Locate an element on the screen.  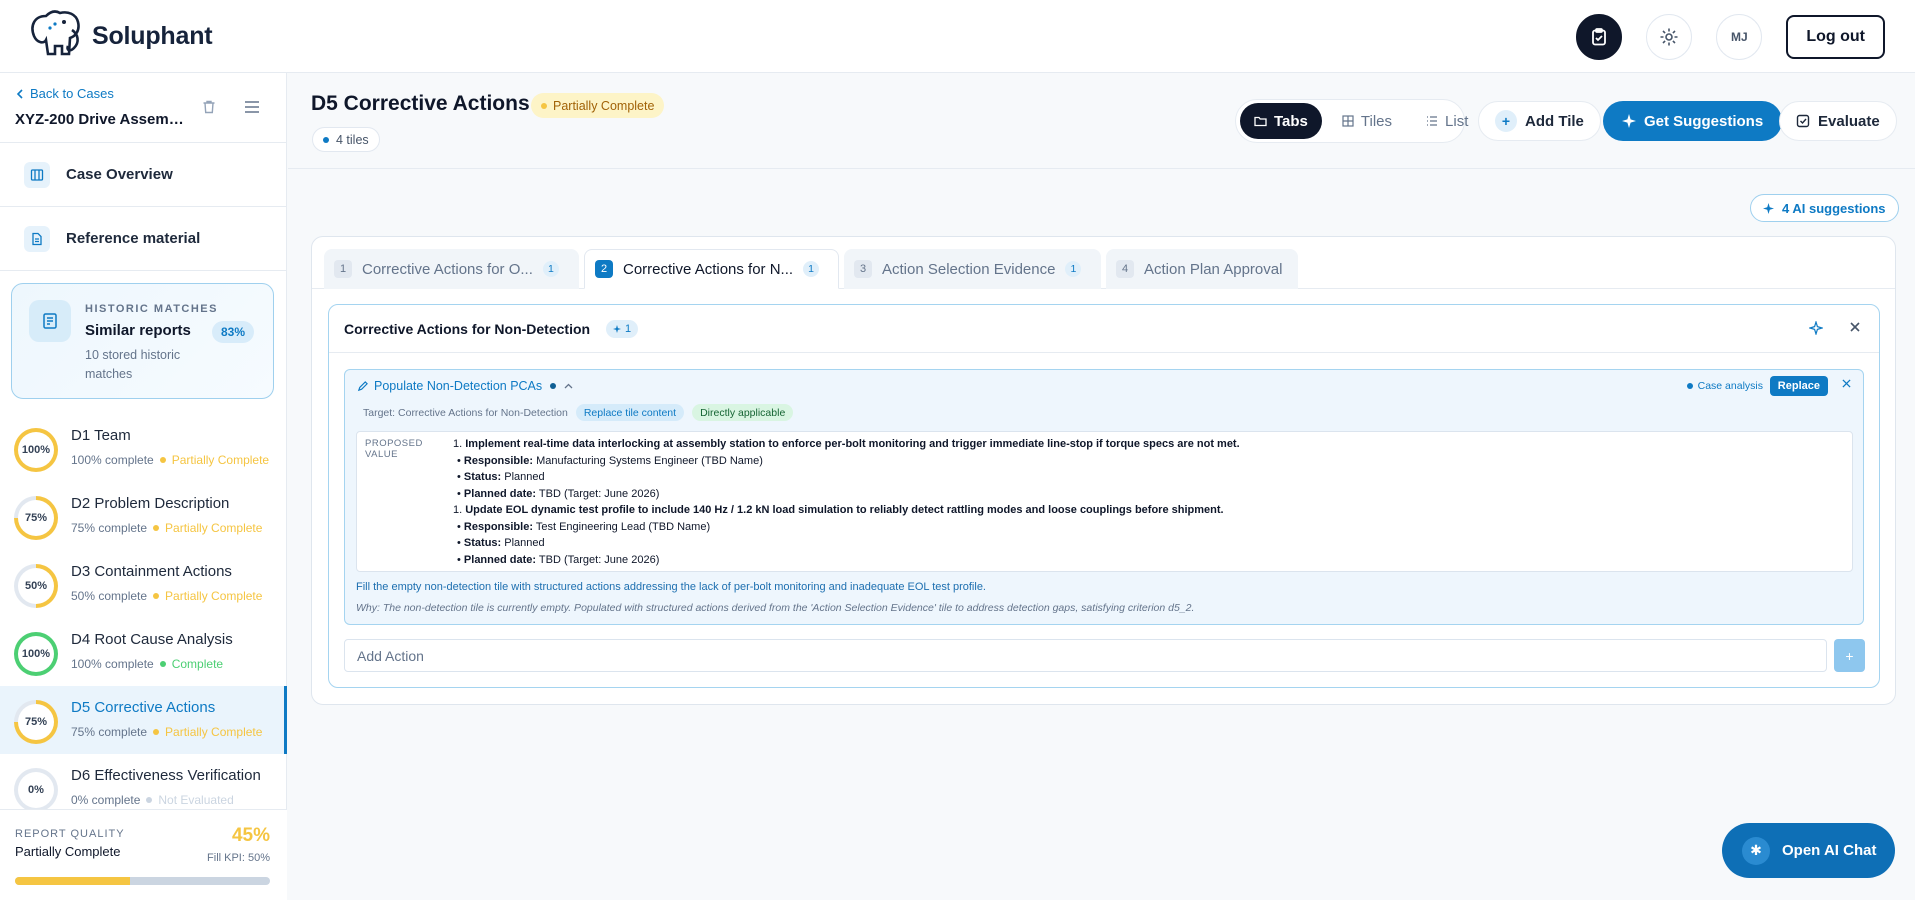
tab-corrective-actions-non-detection: 2 Corrective Actions for N... 1 is located at coordinates (711, 269).